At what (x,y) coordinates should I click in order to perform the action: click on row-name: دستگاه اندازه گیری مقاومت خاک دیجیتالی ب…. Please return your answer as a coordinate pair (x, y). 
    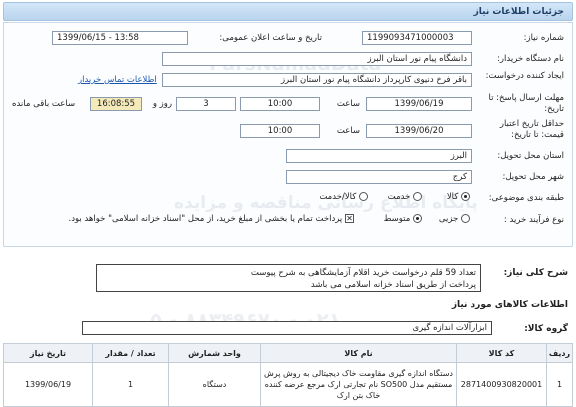
    Looking at the image, I should click on (358, 384).